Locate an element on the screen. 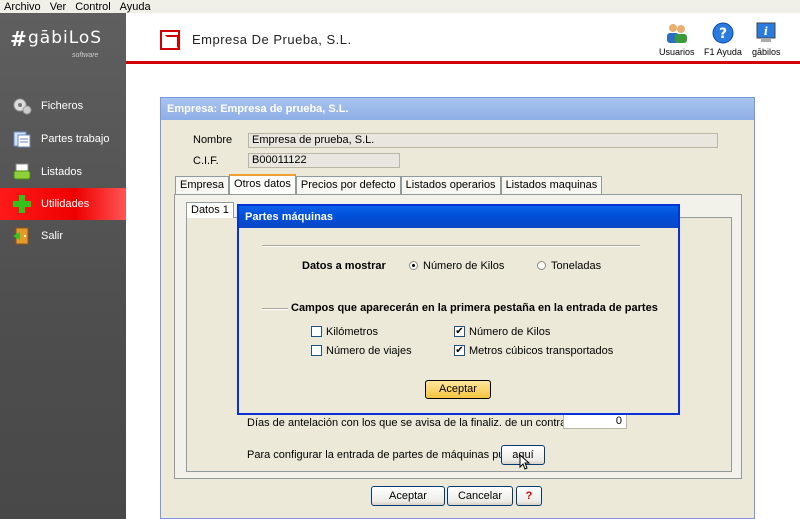 This screenshot has width=800, height=519. nombre-label: Nombre is located at coordinates (213, 140).